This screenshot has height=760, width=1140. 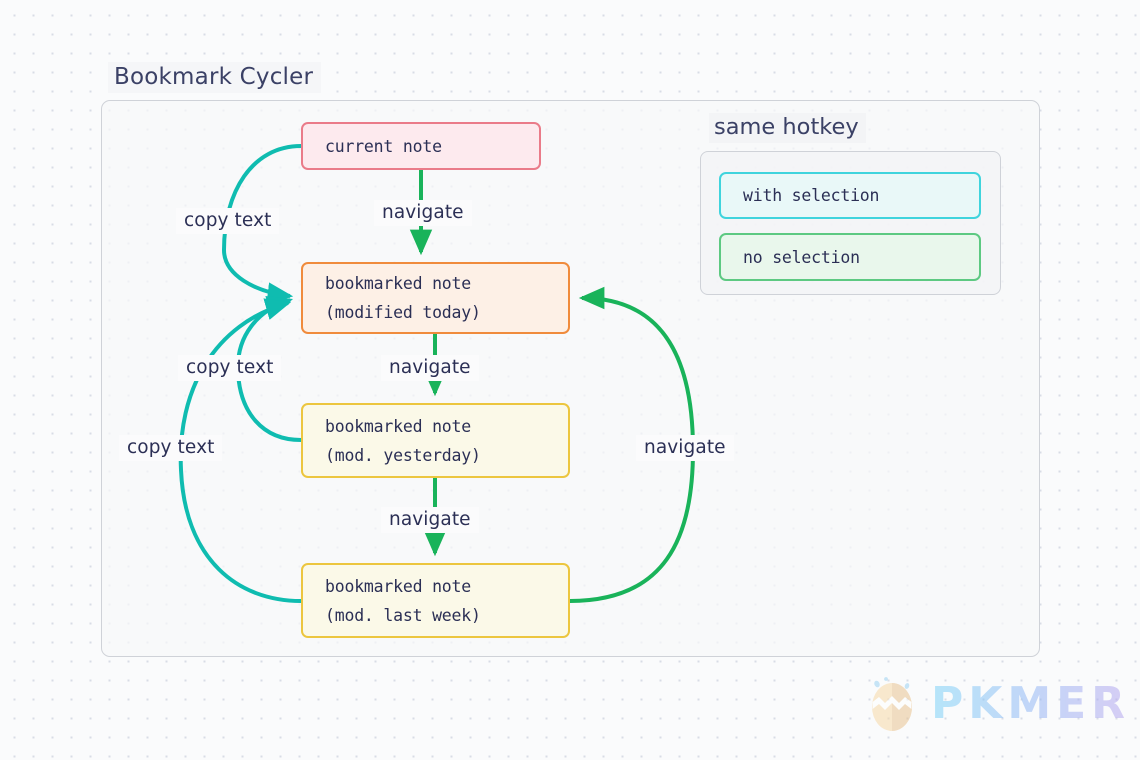 What do you see at coordinates (230, 368) in the screenshot?
I see `edge-label-copy-text-2: copy text` at bounding box center [230, 368].